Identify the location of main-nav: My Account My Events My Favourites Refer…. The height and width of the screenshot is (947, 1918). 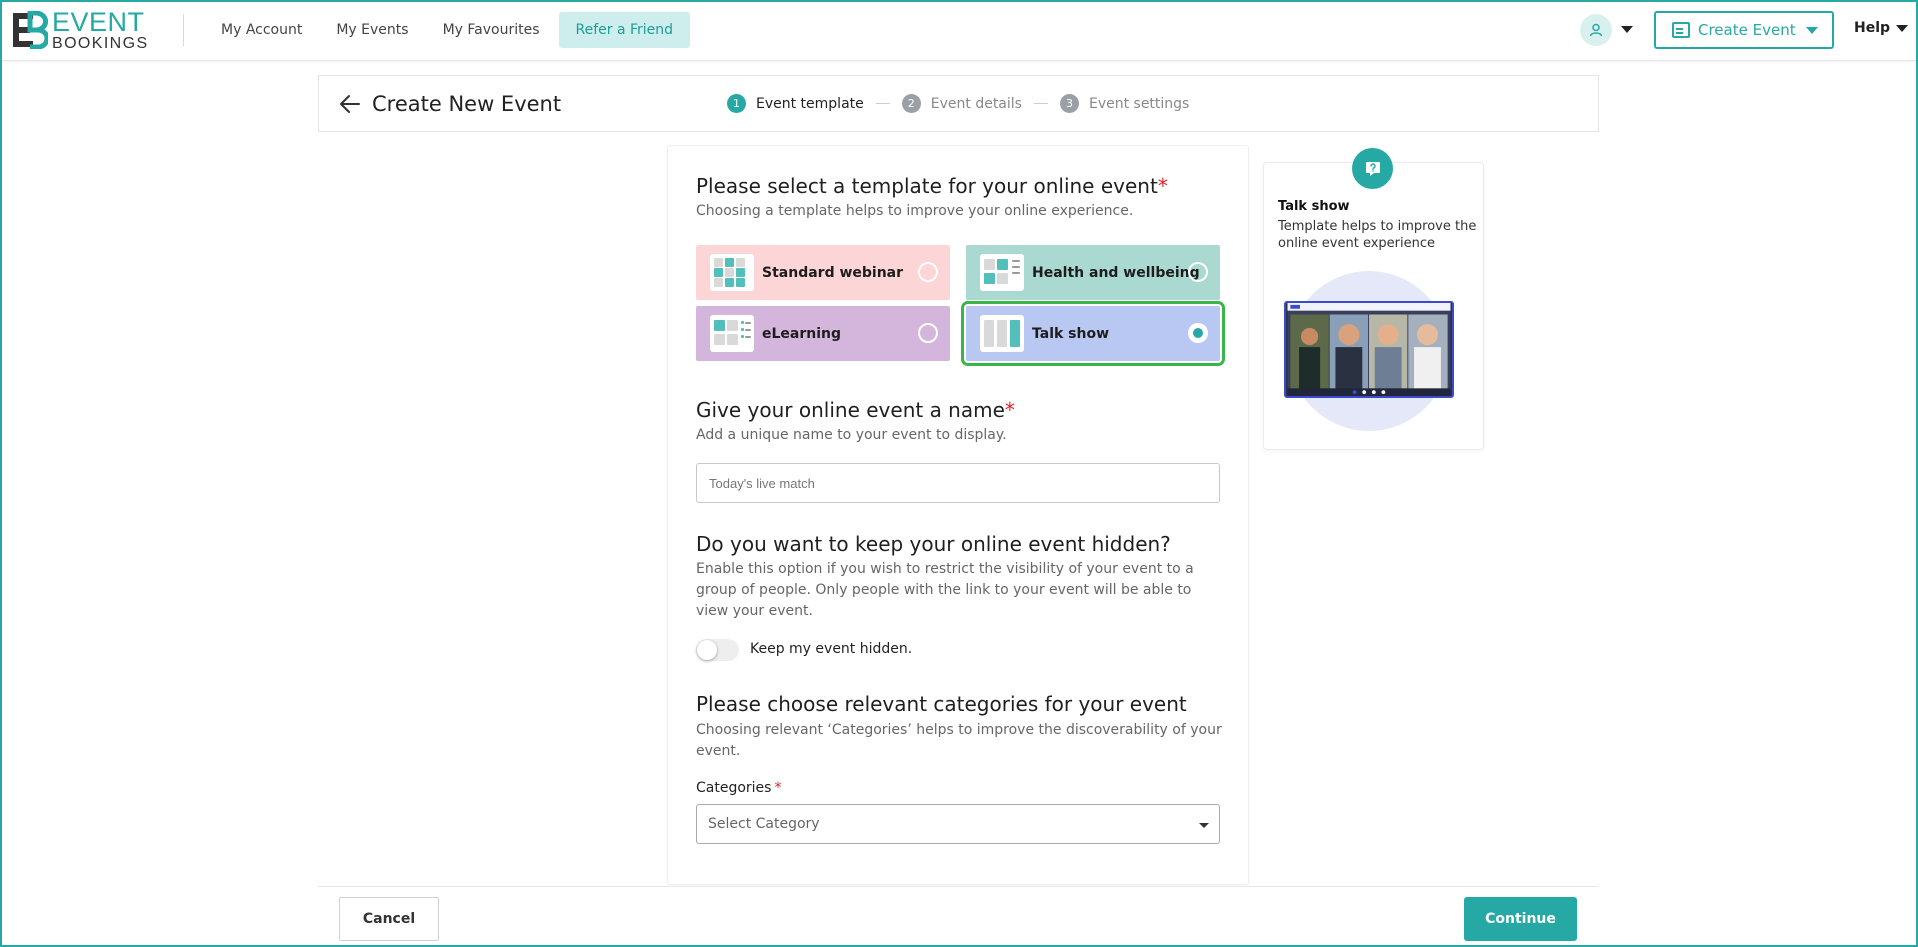
(447, 30).